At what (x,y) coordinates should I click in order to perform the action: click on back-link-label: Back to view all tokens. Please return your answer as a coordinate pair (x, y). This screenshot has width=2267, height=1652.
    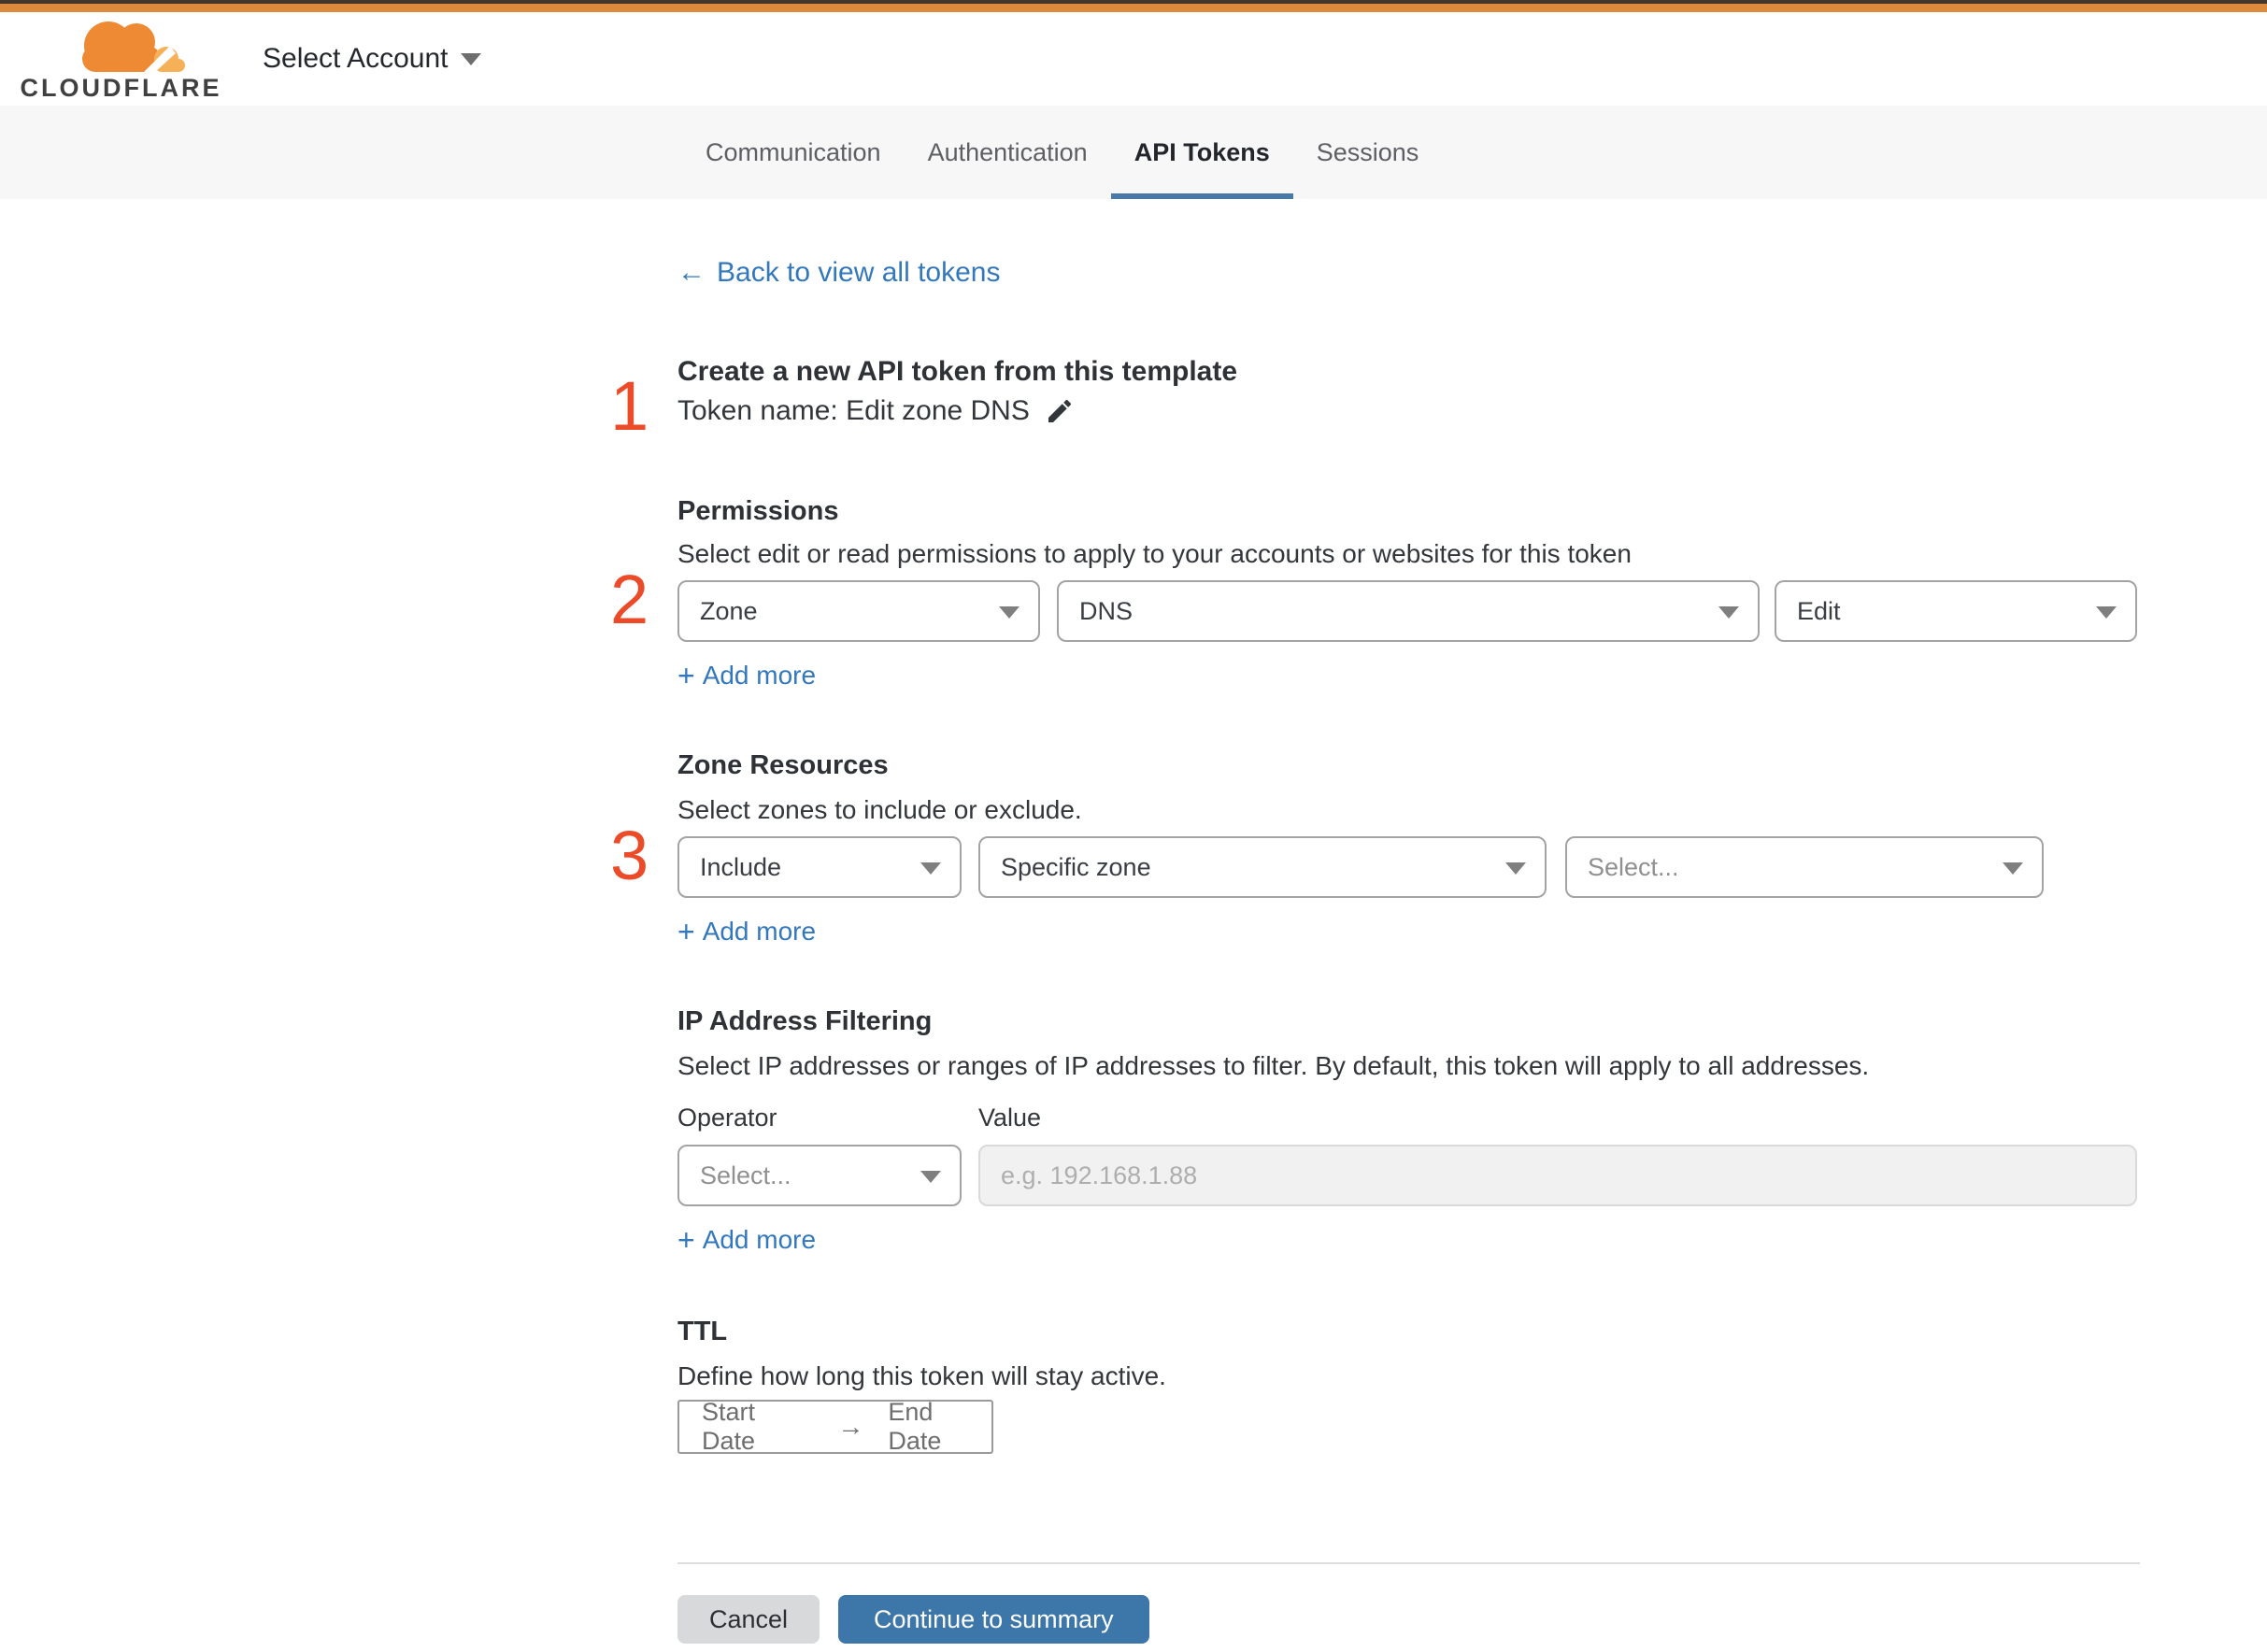
    Looking at the image, I should click on (859, 273).